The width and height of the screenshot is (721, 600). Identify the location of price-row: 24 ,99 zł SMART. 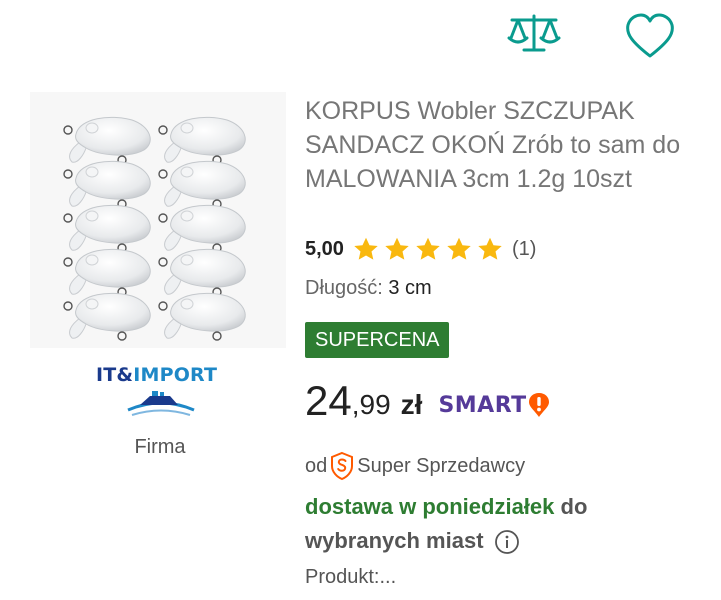
(427, 396).